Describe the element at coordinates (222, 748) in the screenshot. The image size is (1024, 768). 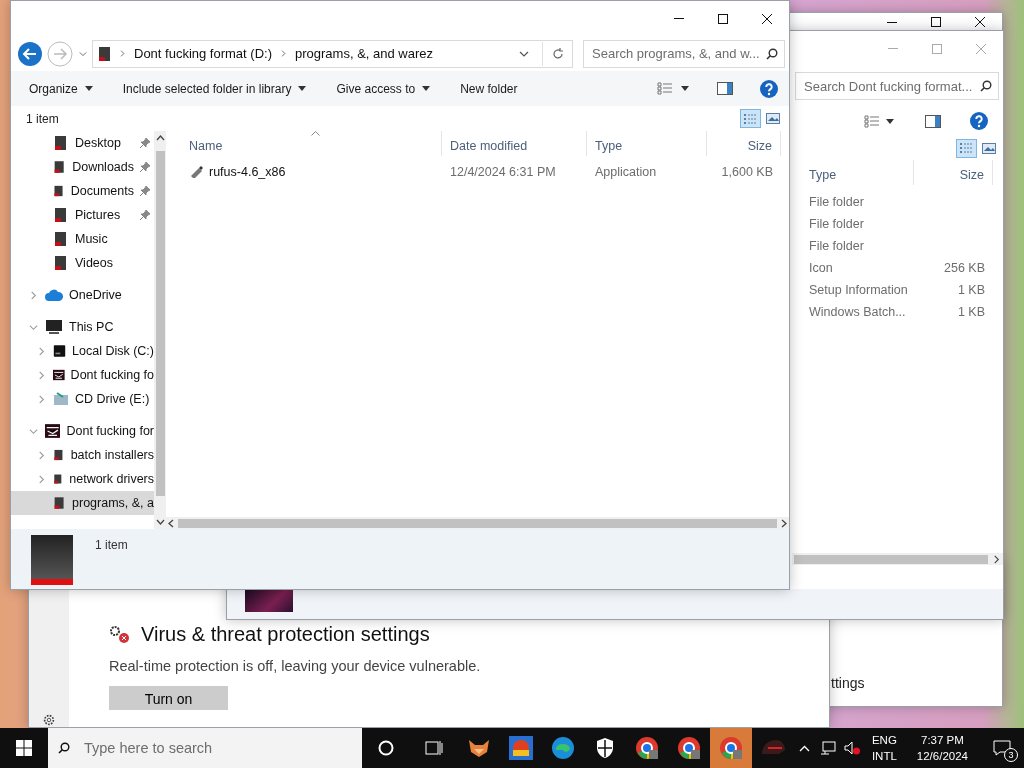
I see `search-input: Type here to search` at that location.